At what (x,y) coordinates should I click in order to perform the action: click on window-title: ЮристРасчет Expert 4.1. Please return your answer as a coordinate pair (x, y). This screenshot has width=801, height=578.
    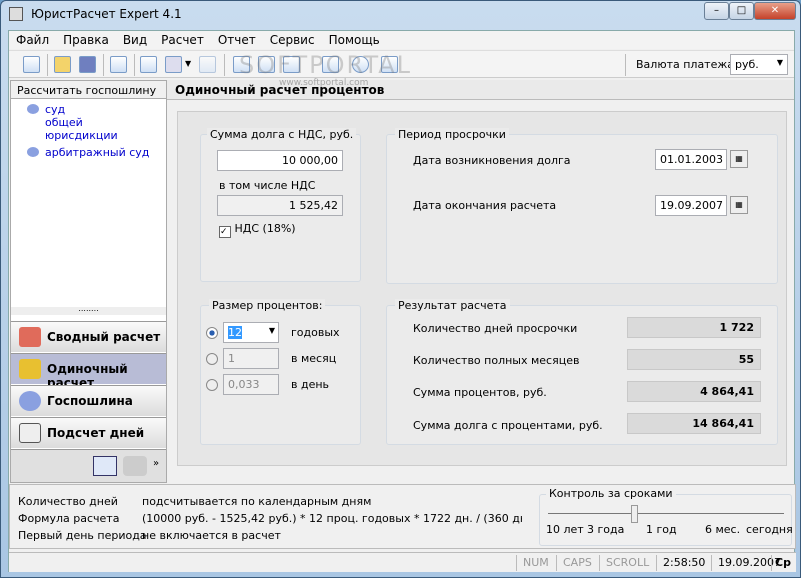
    Looking at the image, I should click on (106, 14).